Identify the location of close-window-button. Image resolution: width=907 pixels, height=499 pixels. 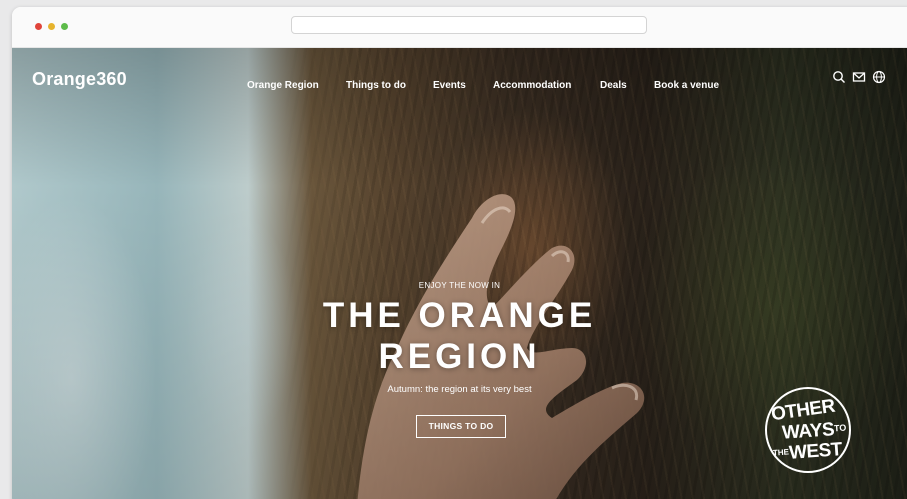
(38, 26).